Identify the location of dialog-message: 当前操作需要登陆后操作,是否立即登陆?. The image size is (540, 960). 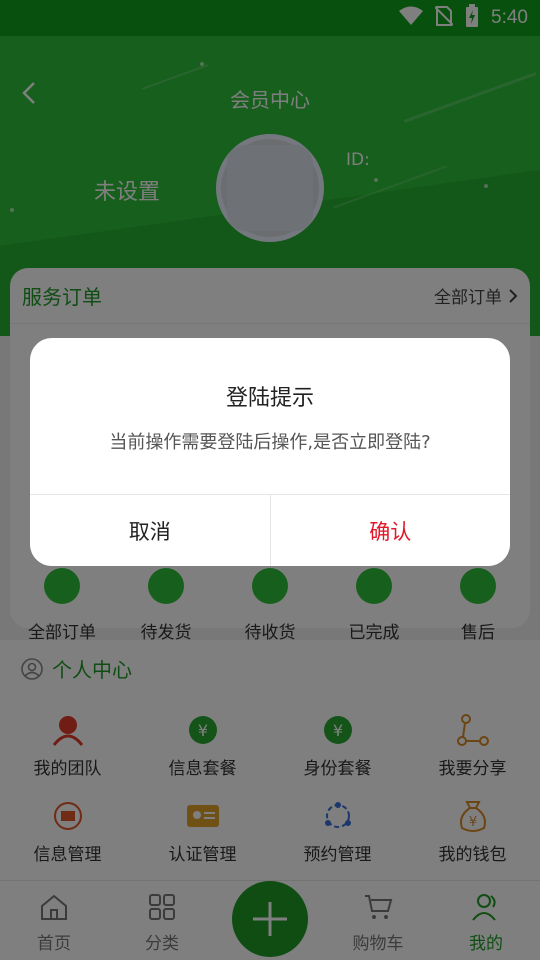
(270, 442).